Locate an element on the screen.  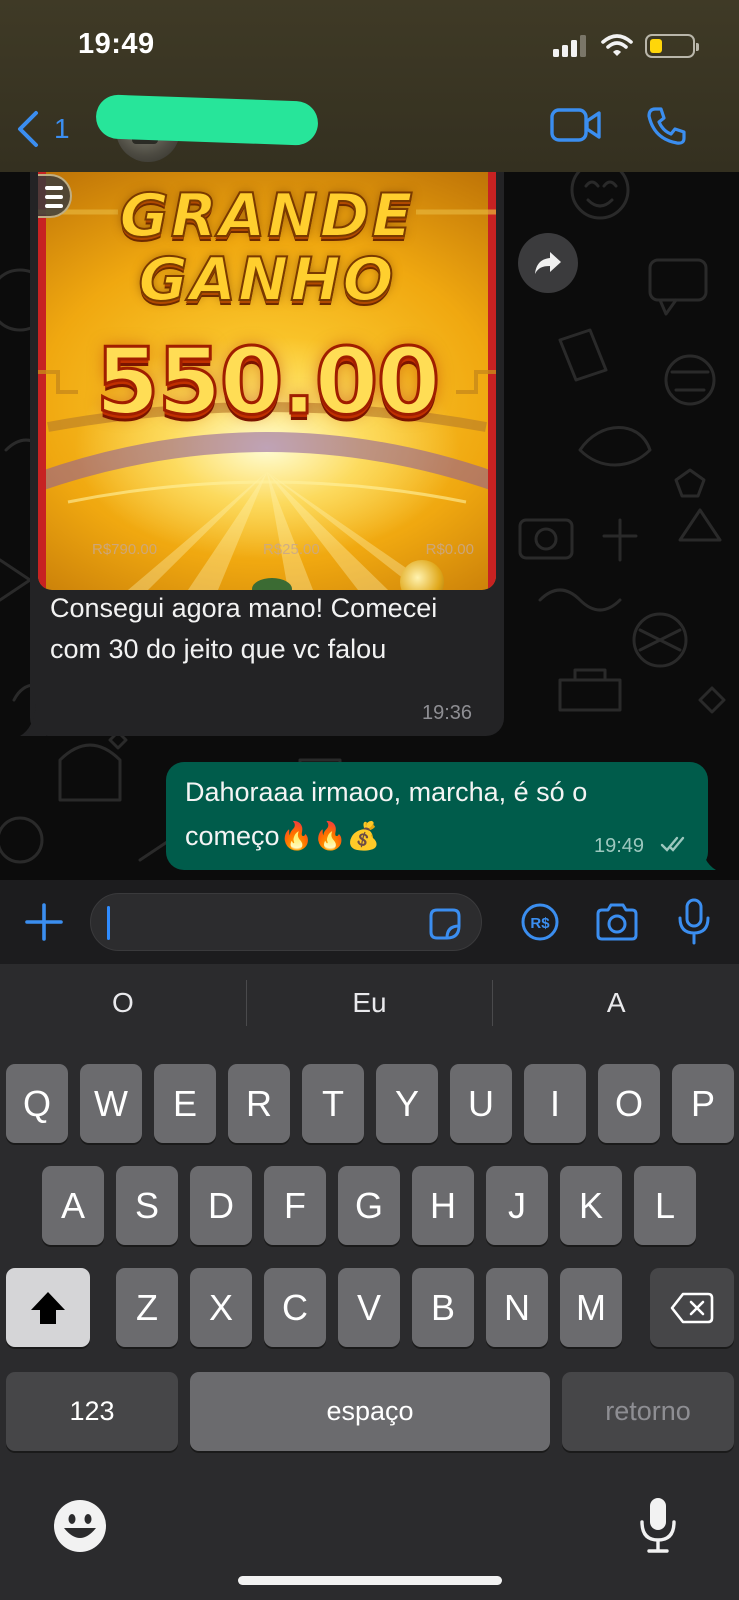
game-title-line2: GANHO is located at coordinates (266, 280).